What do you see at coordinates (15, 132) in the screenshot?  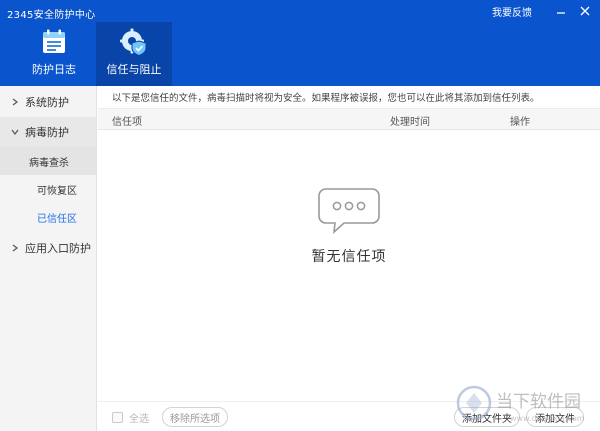 I see `chevron-down-icon` at bounding box center [15, 132].